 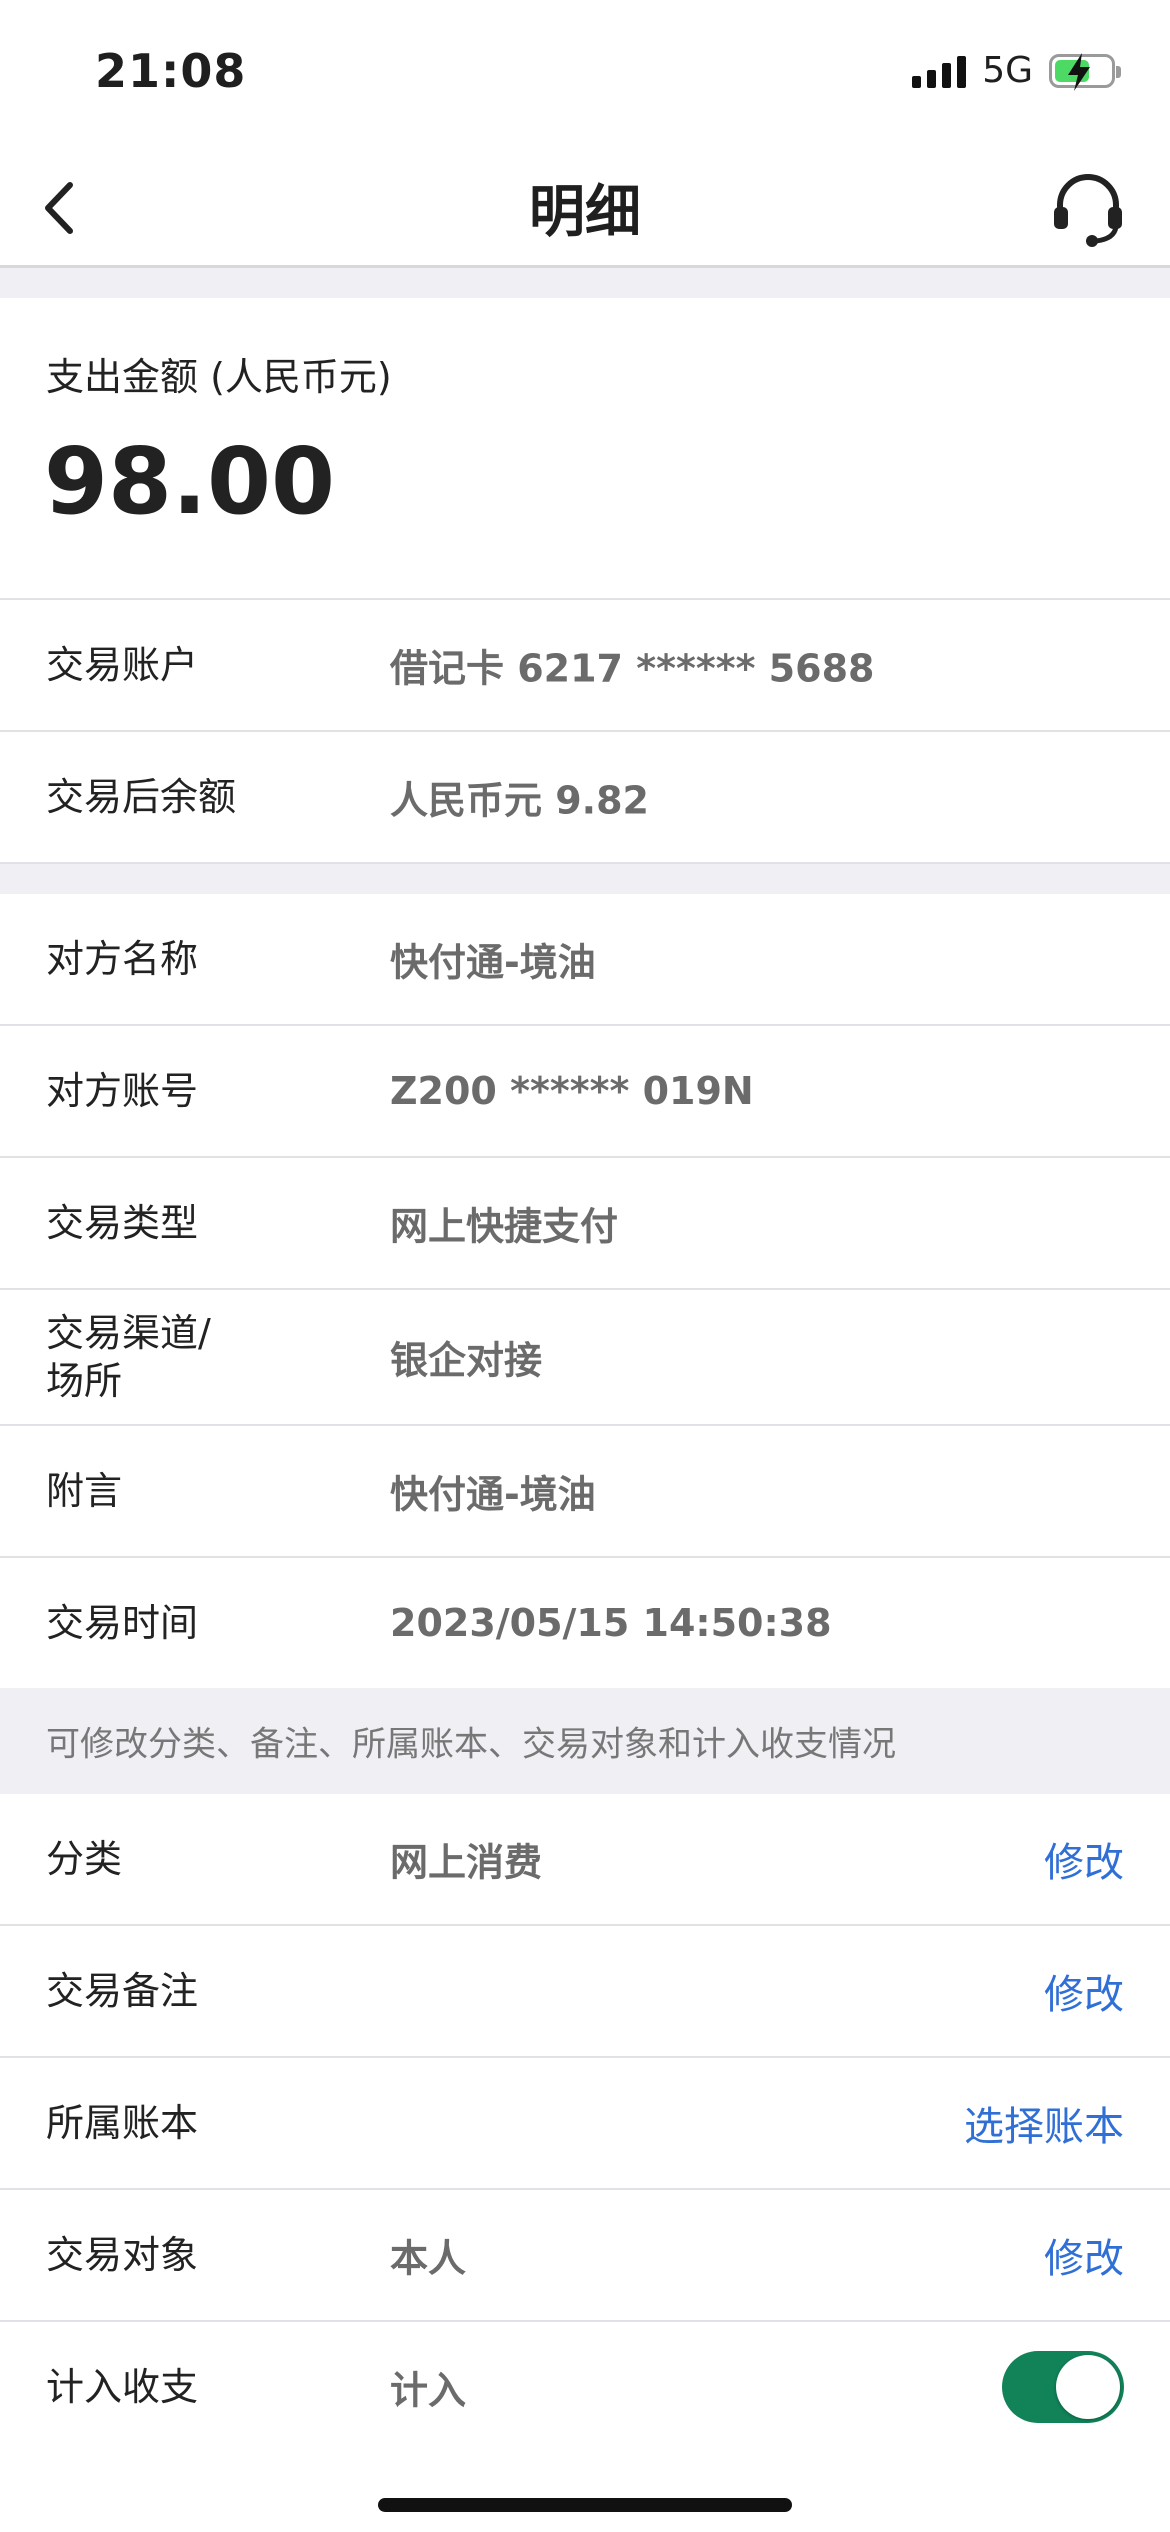 I want to click on home-indicator, so click(x=585, y=2505).